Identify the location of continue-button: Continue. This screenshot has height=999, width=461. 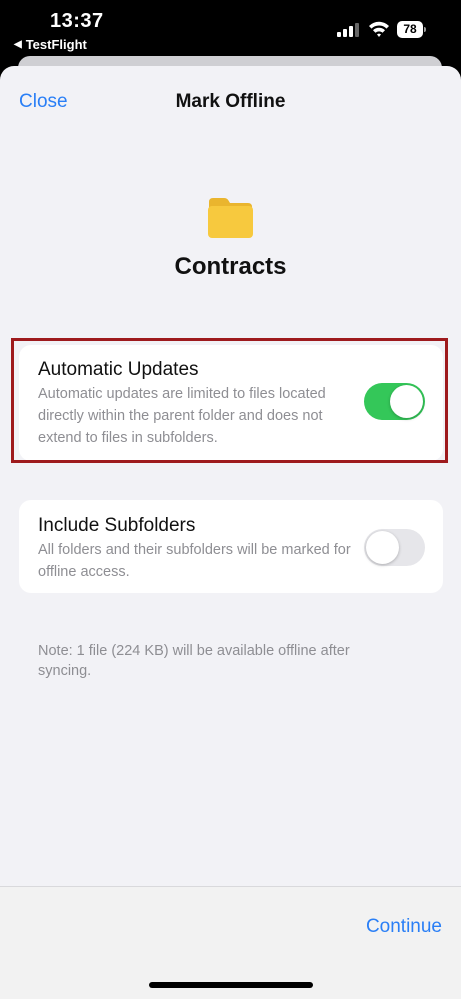
(404, 927).